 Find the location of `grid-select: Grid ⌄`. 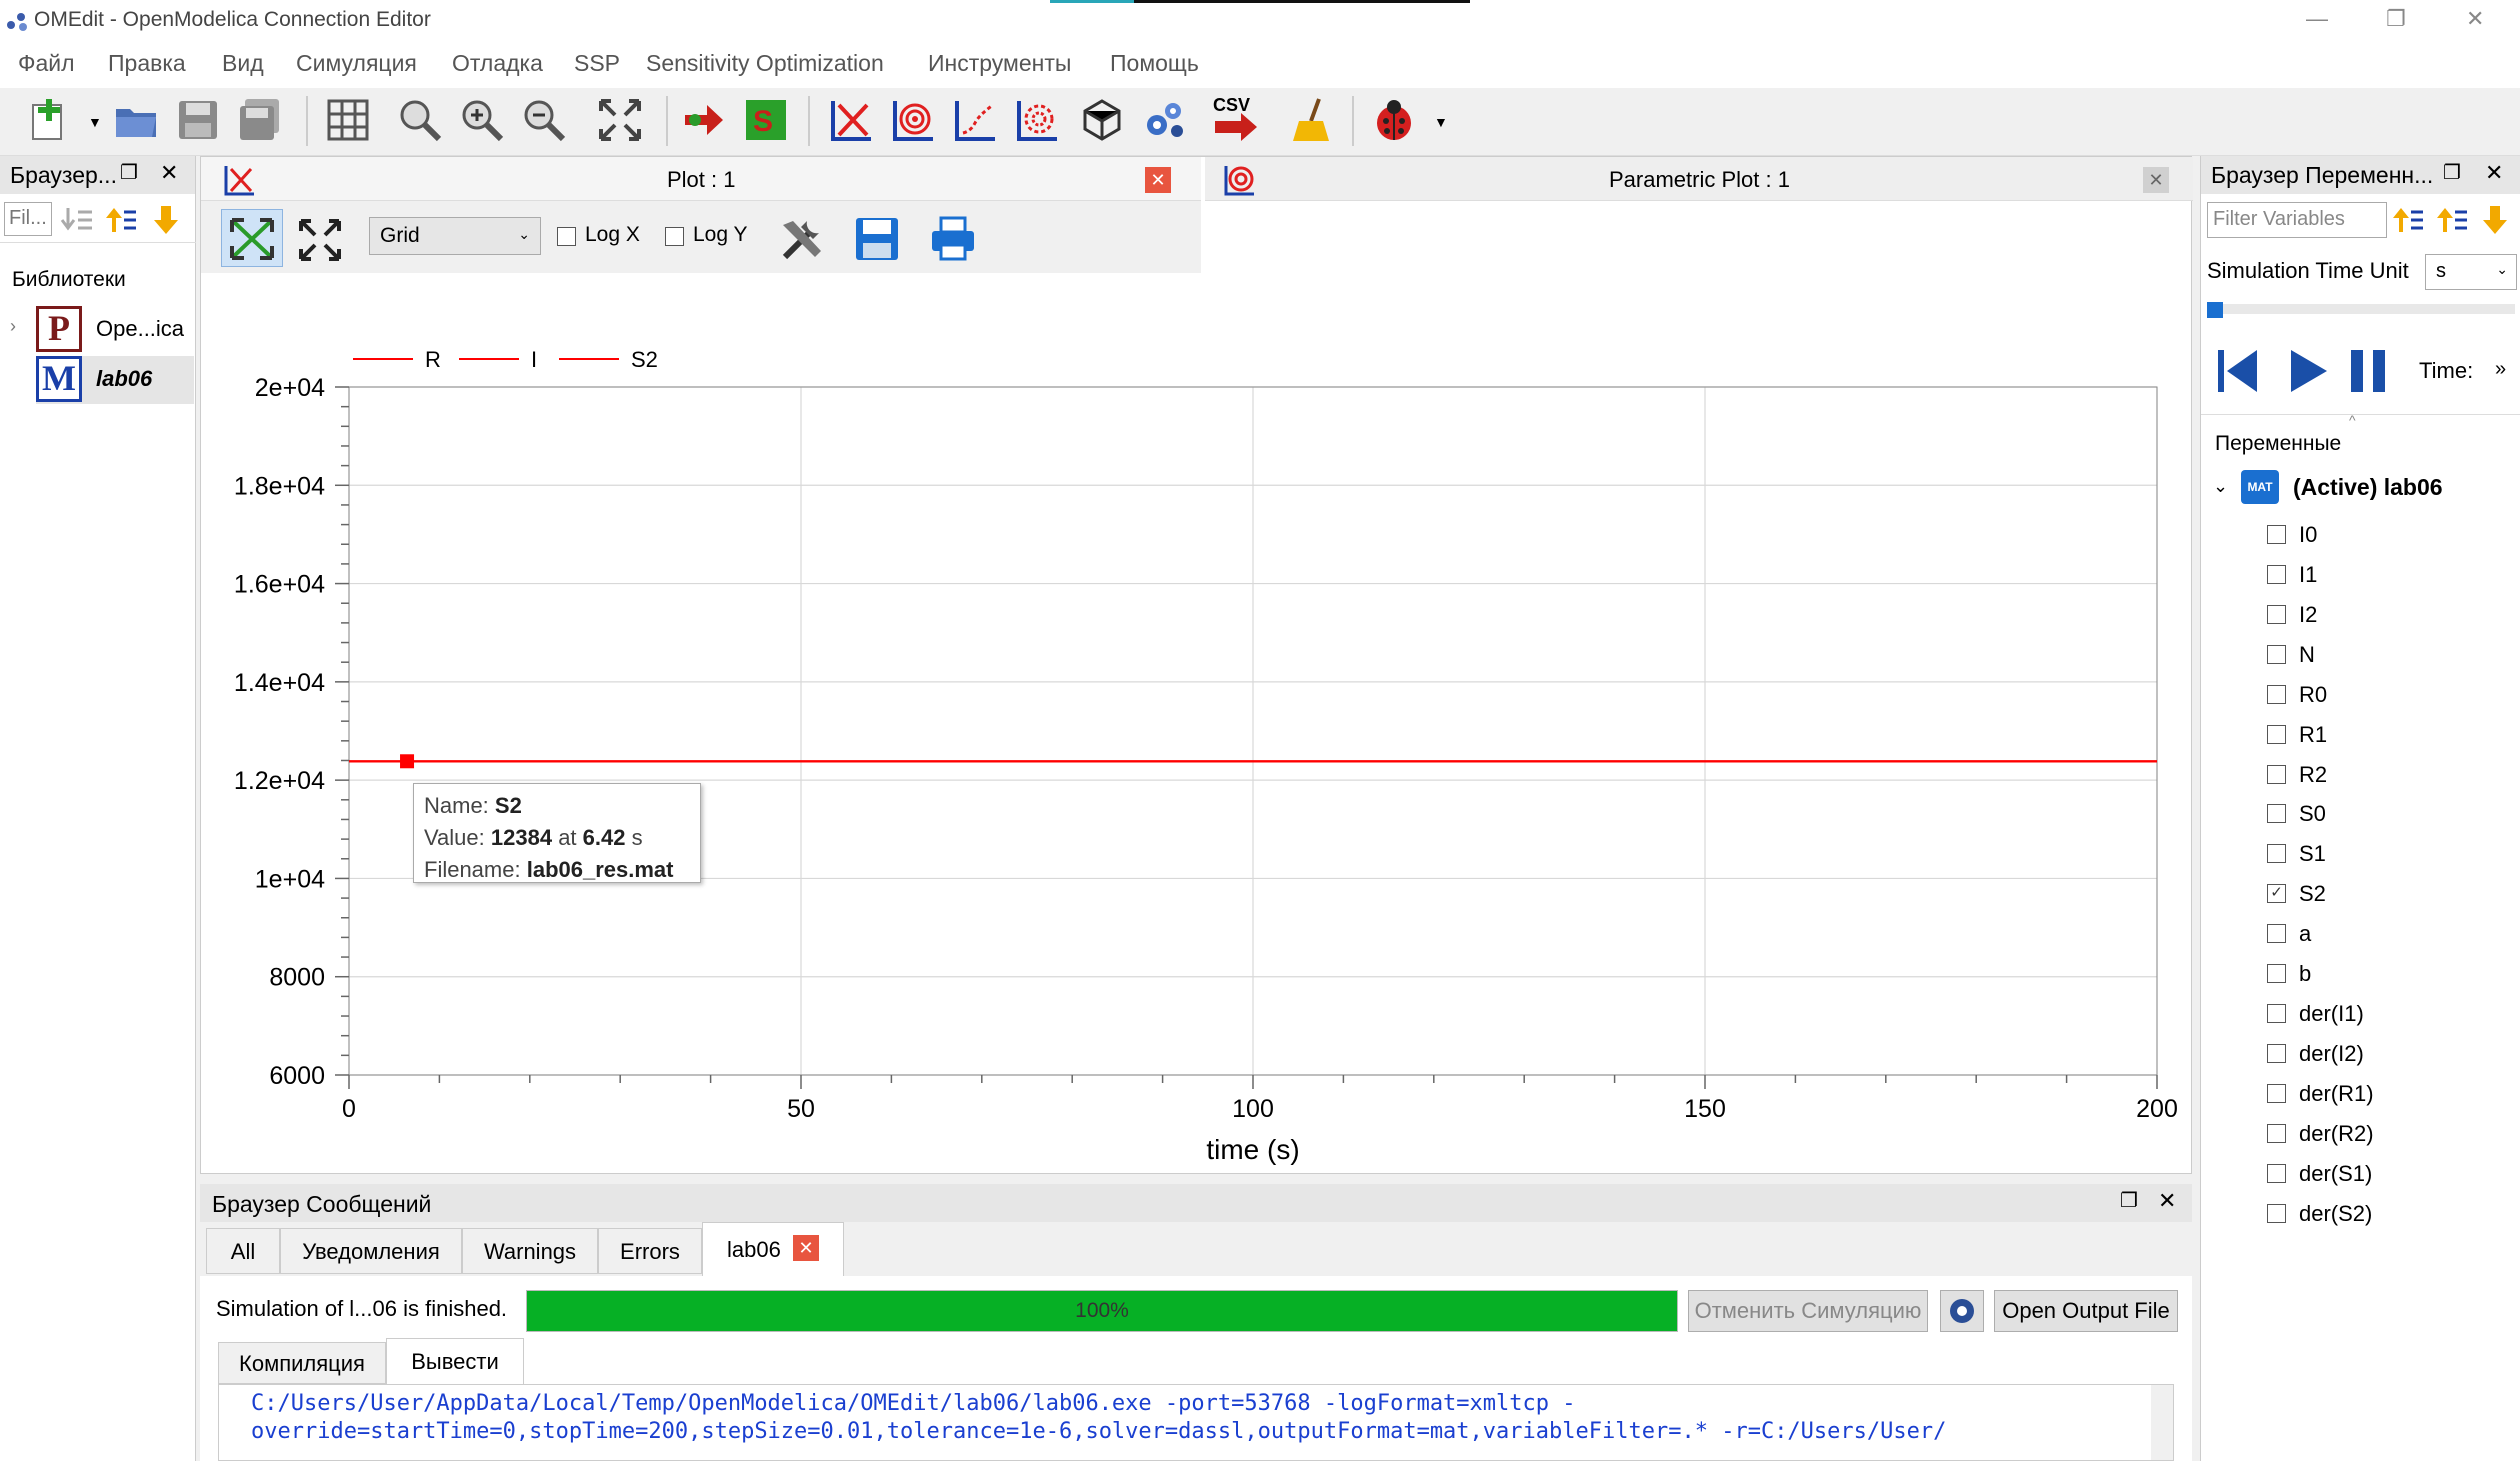

grid-select: Grid ⌄ is located at coordinates (455, 236).